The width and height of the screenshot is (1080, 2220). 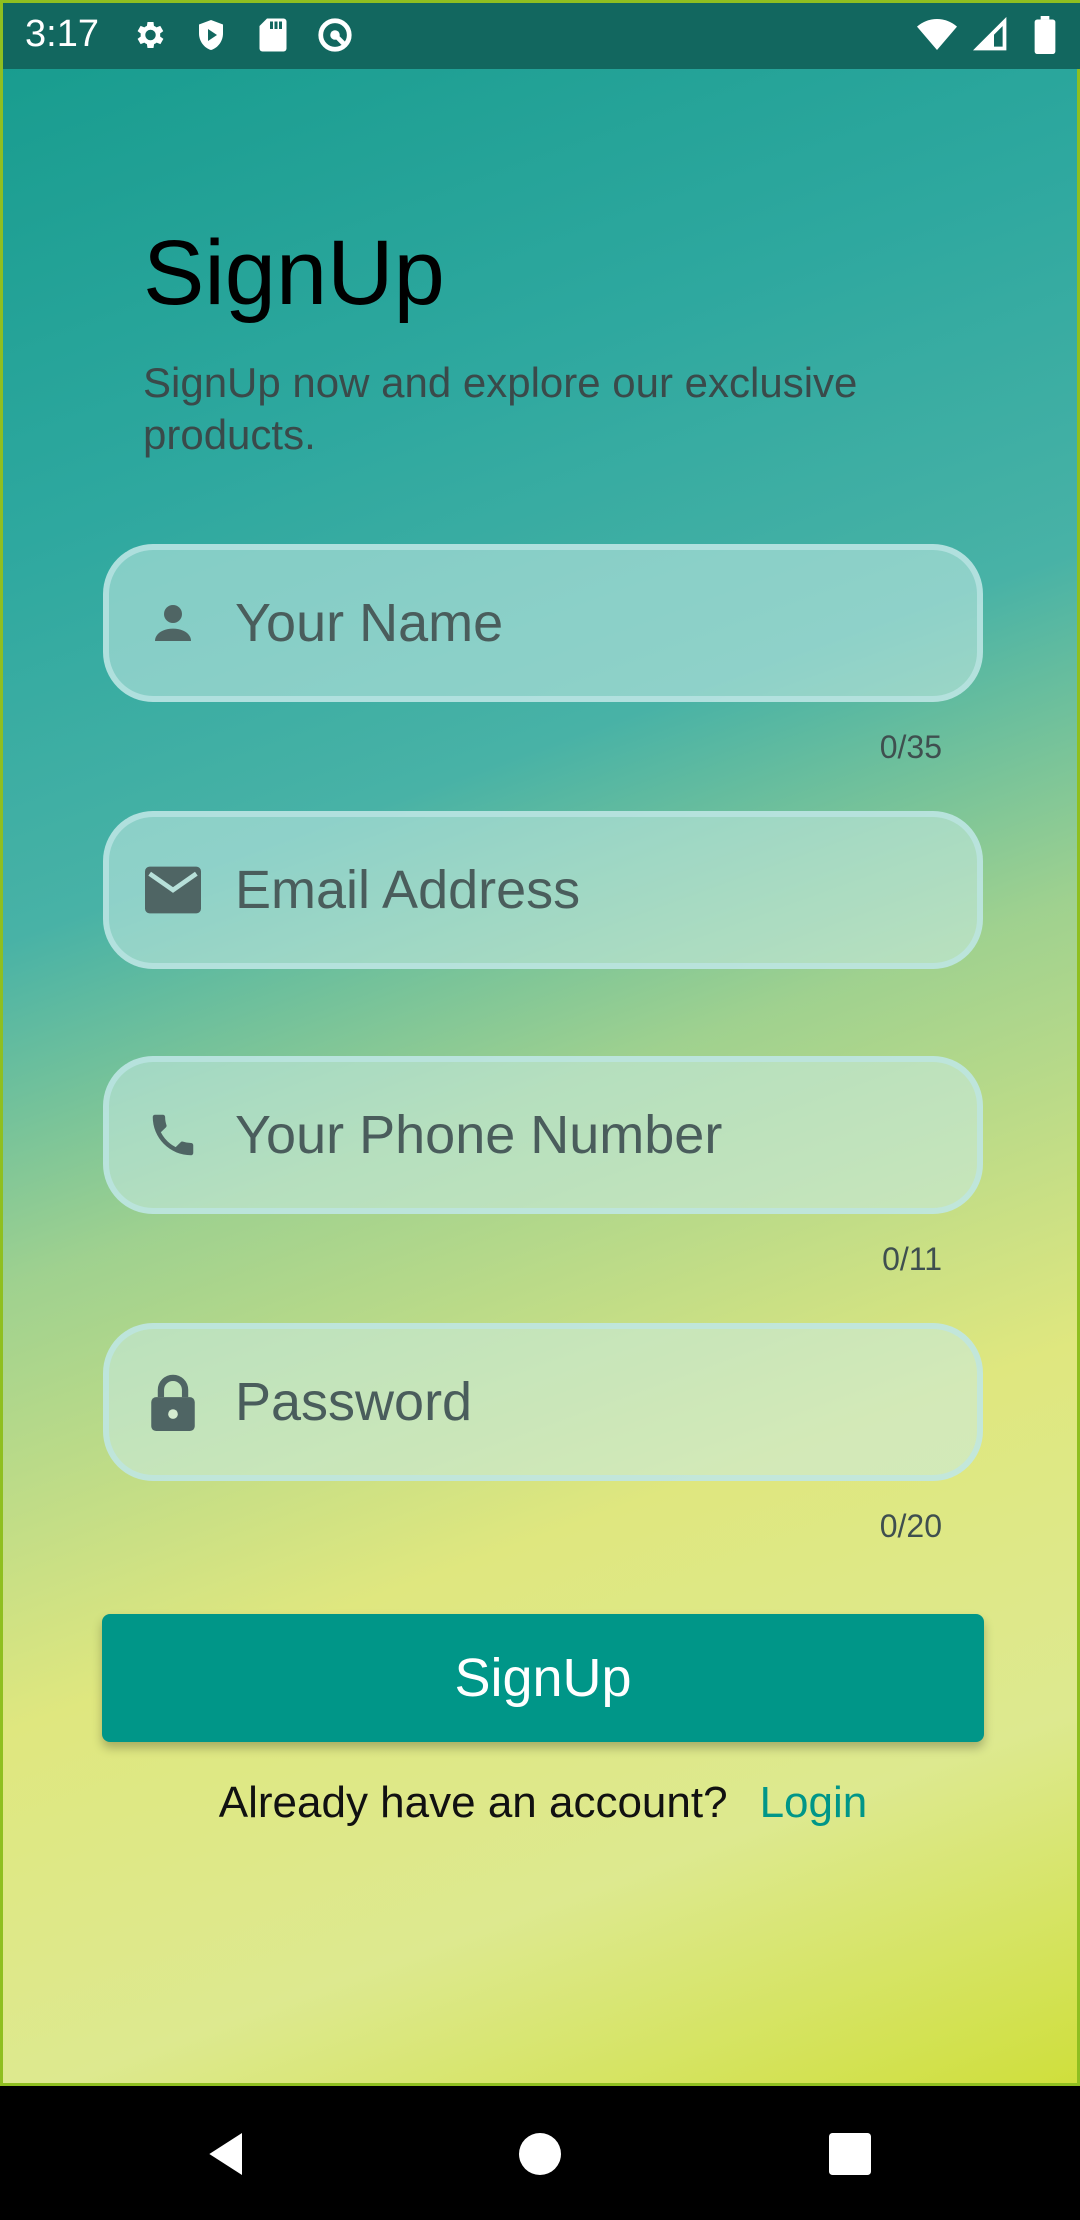 I want to click on email-input, so click(x=595, y=890).